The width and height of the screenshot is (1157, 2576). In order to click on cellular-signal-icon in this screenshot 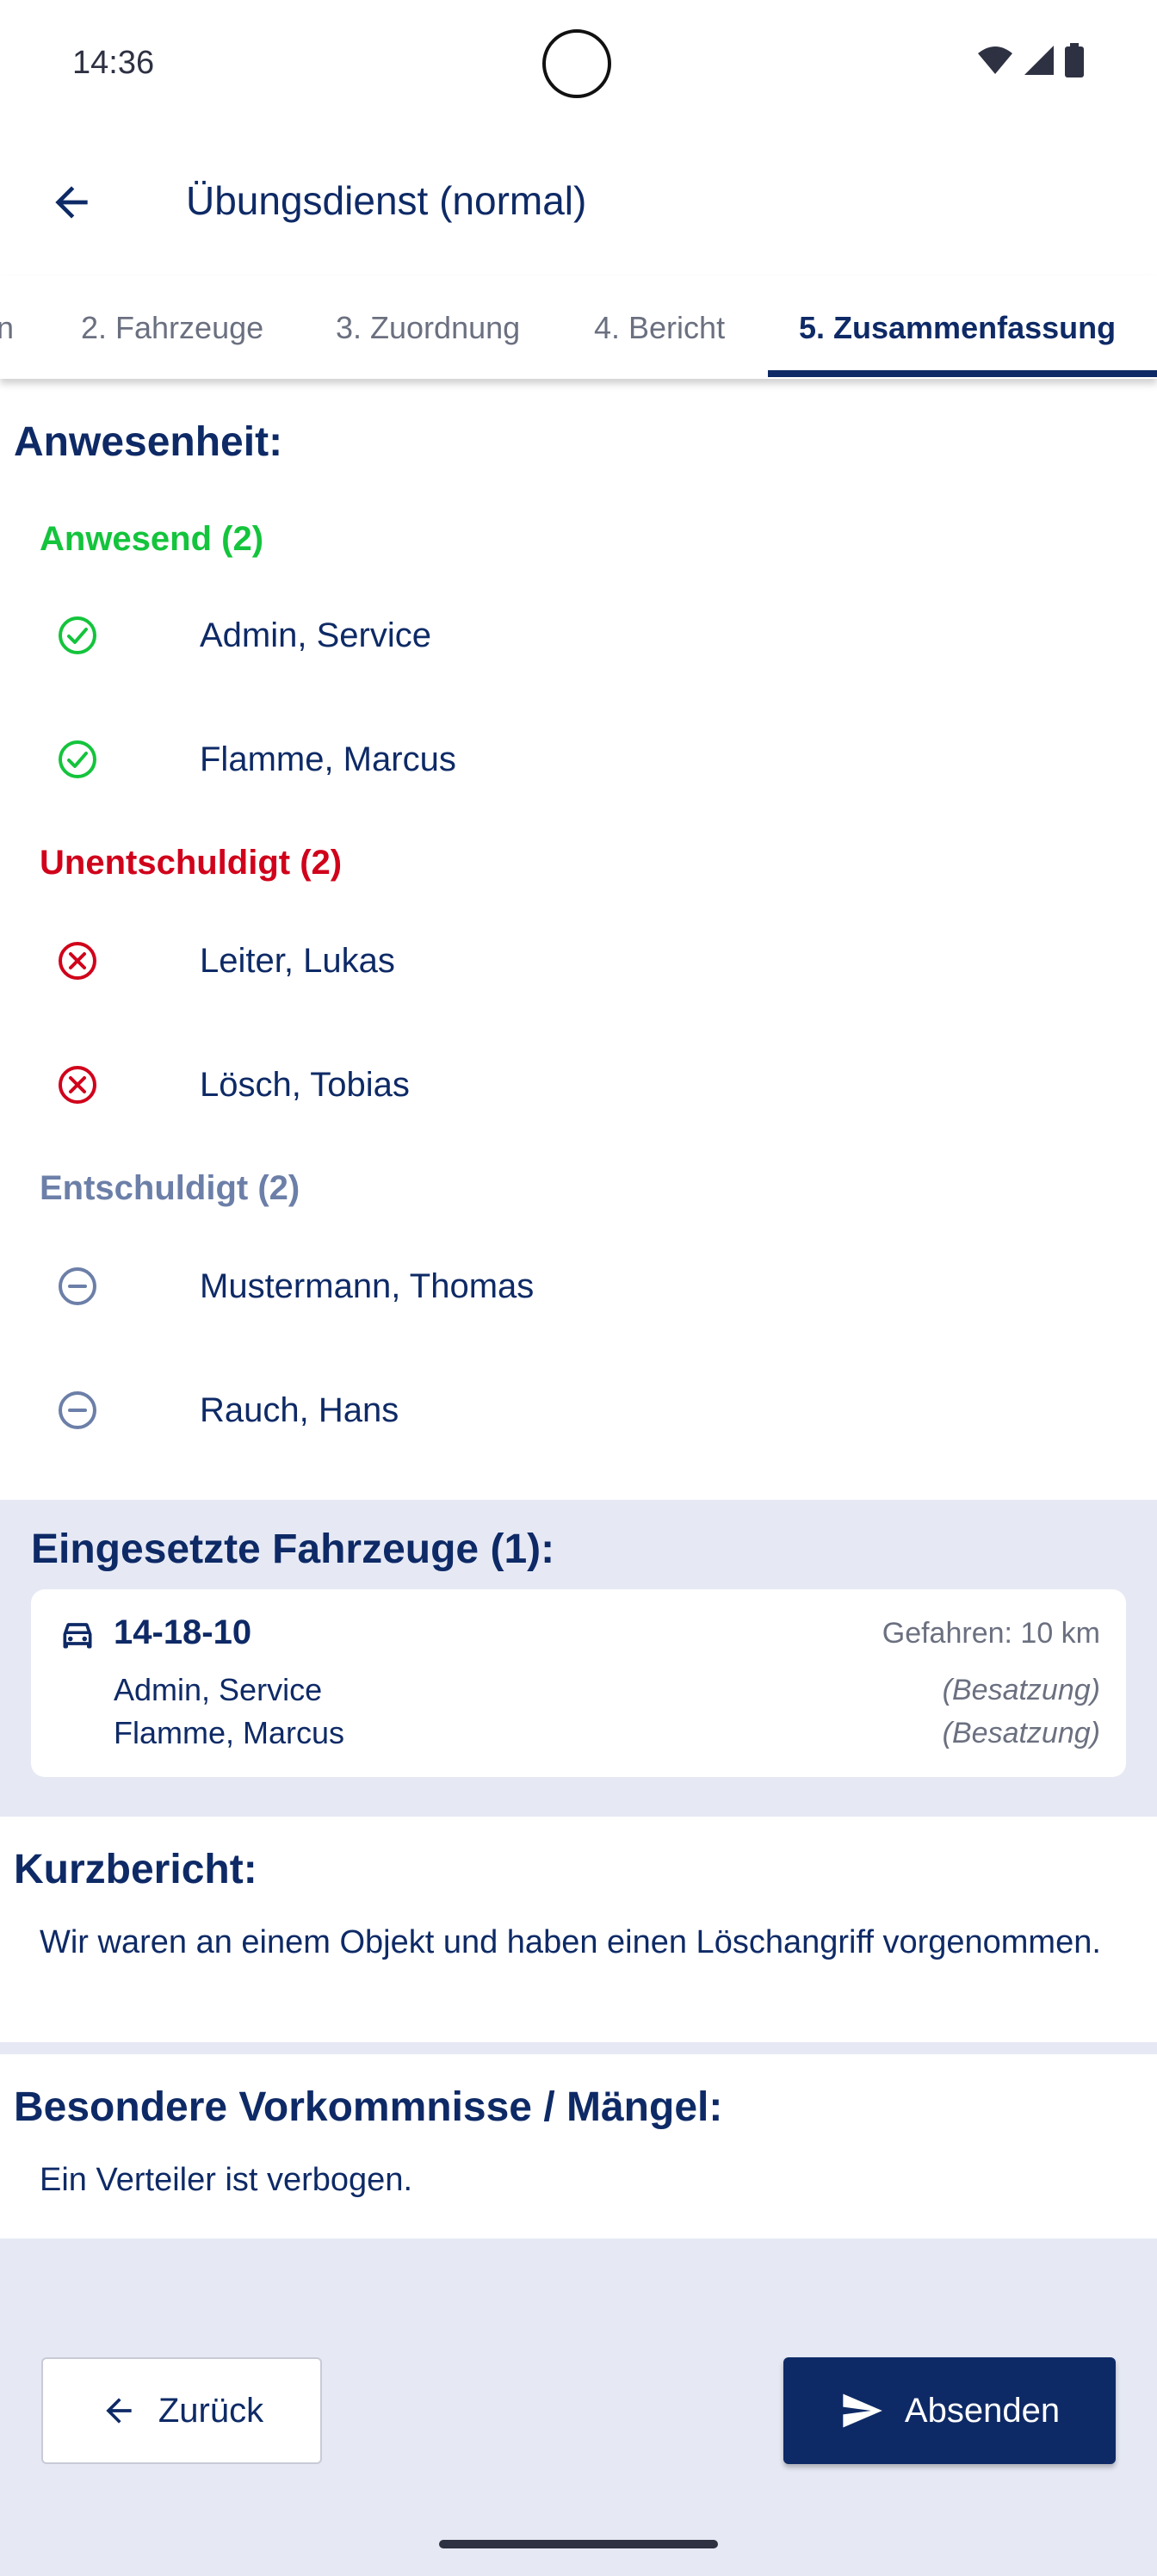, I will do `click(1039, 61)`.